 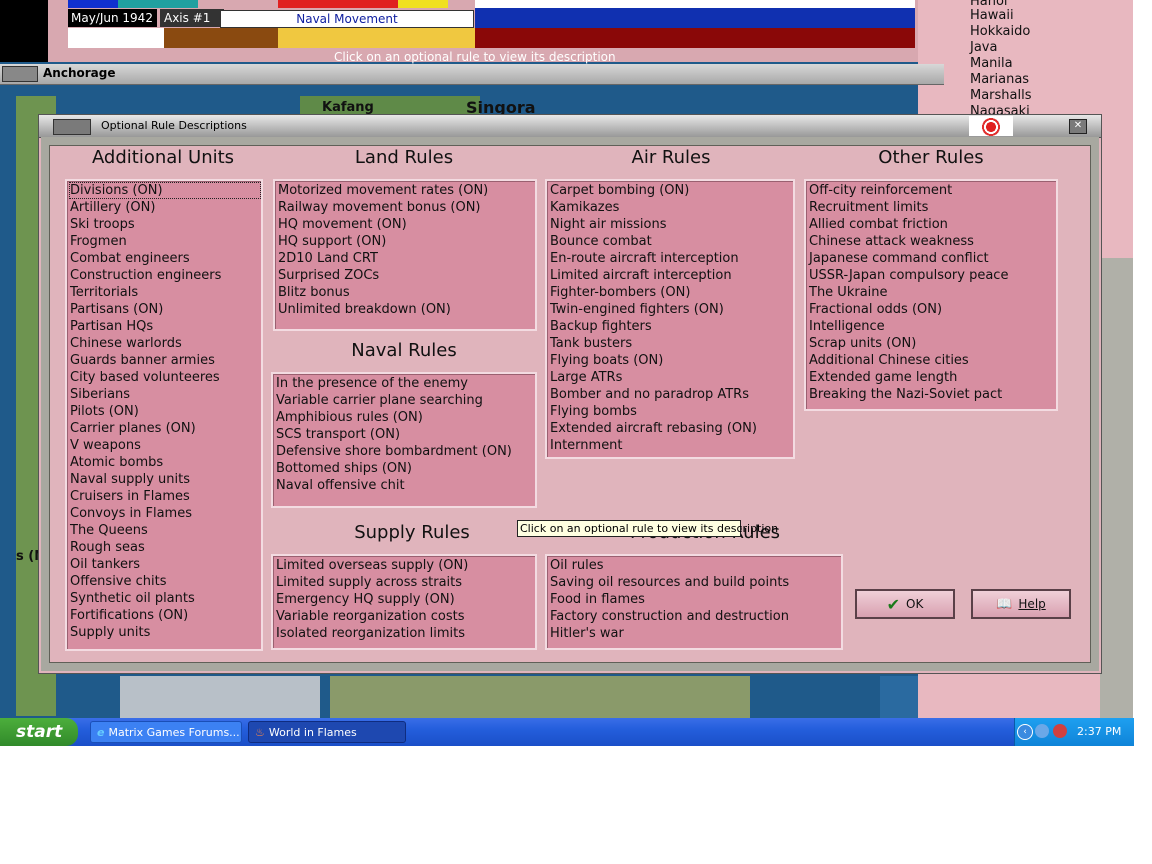 What do you see at coordinates (165, 411) in the screenshot?
I see `list-item: Pilots (ON)` at bounding box center [165, 411].